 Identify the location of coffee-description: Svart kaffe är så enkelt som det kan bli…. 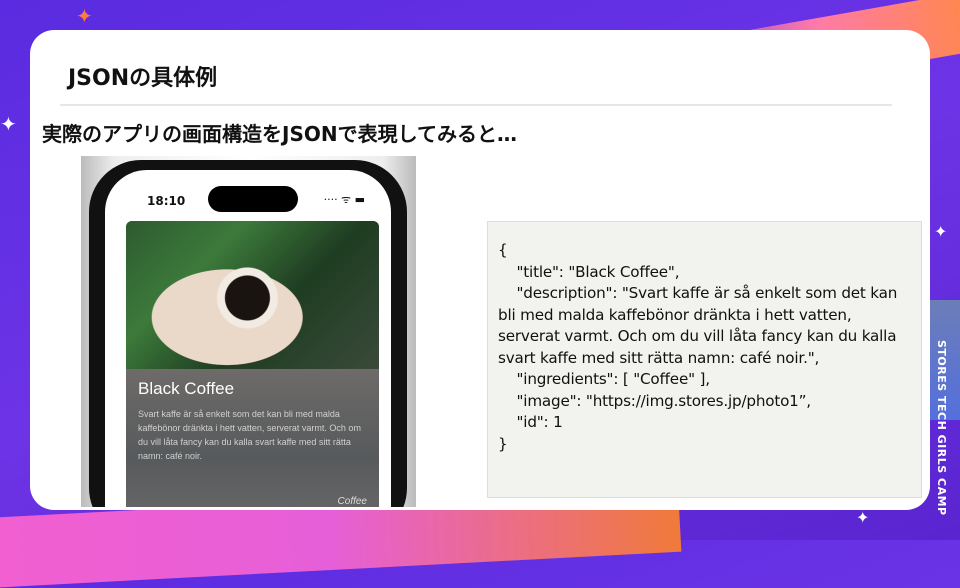
(249, 435).